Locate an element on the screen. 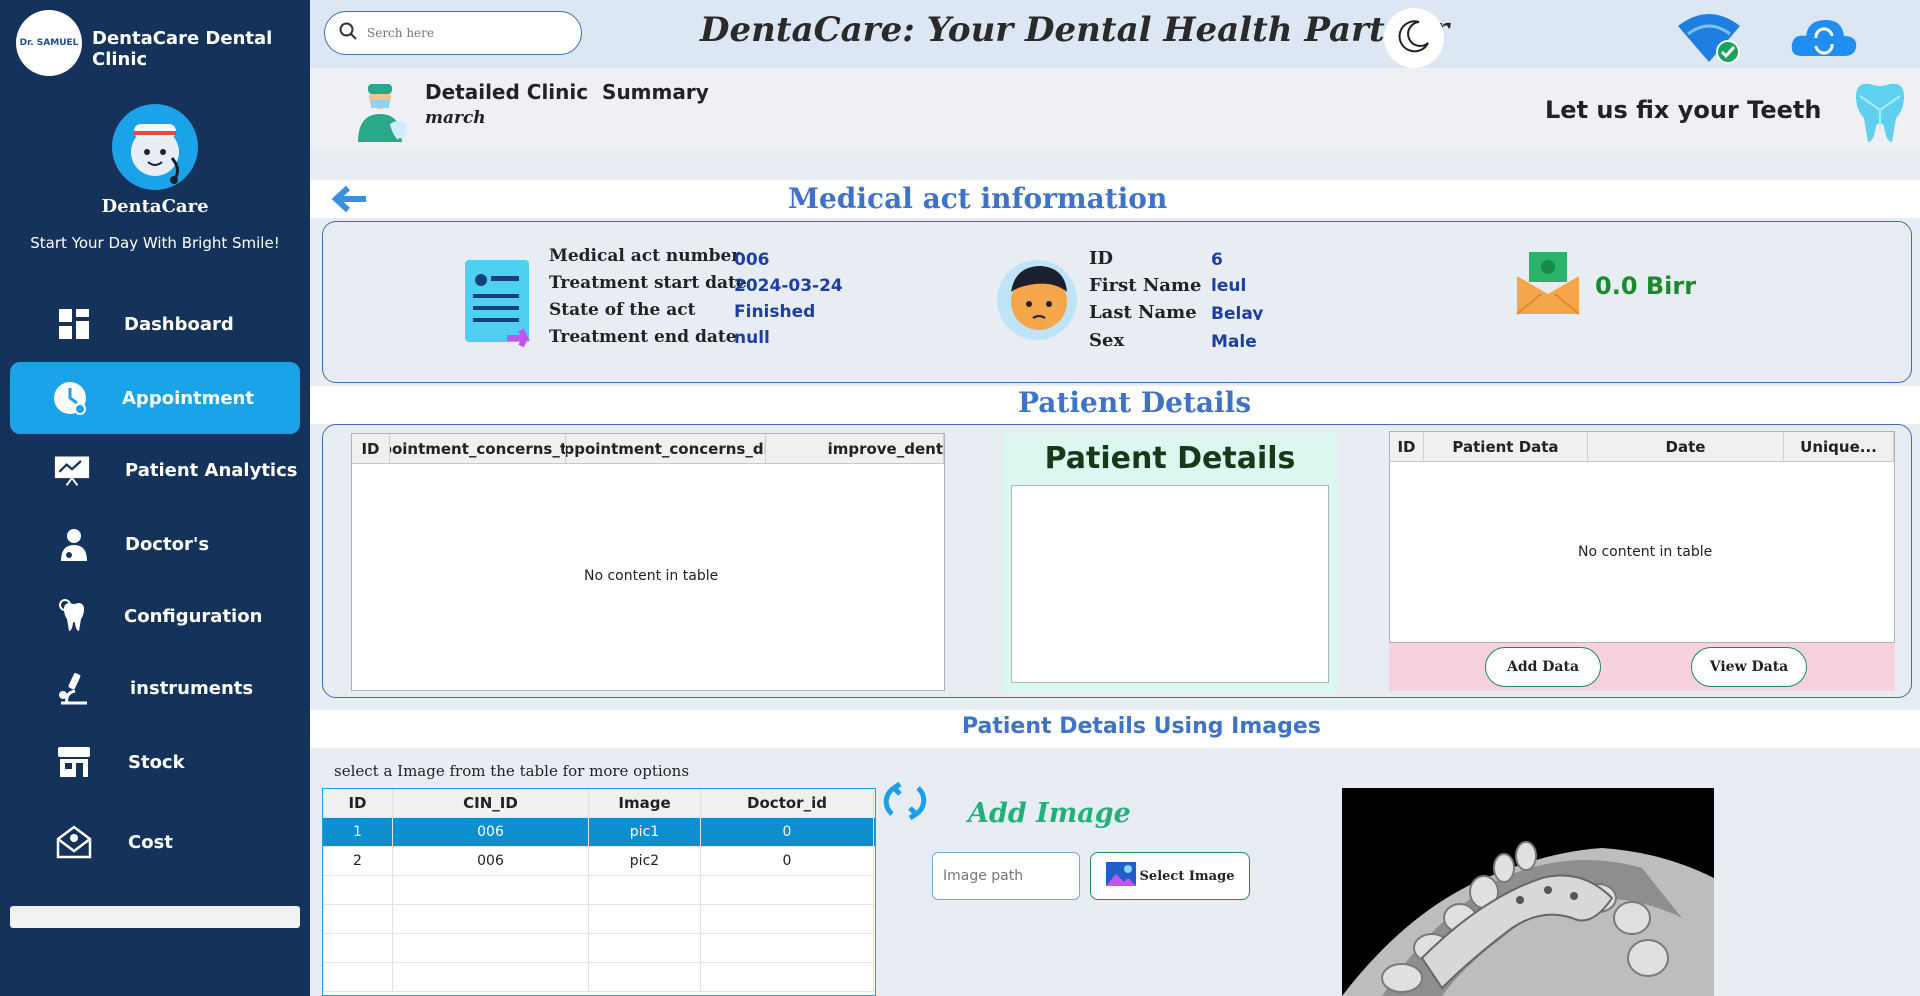 This screenshot has width=1920, height=996. page-title: DentaCare: Your Dental Health Partner is located at coordinates (1074, 30).